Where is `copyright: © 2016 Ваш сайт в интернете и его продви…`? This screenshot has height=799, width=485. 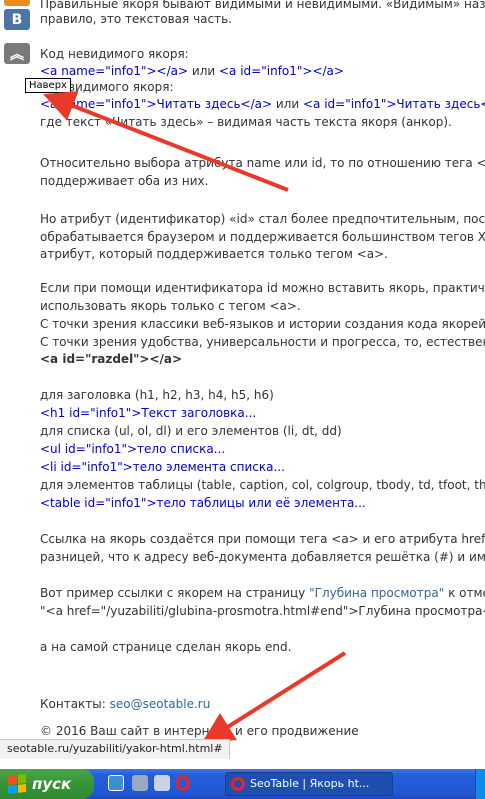
copyright: © 2016 Ваш сайт в интернете и его продви… is located at coordinates (199, 731).